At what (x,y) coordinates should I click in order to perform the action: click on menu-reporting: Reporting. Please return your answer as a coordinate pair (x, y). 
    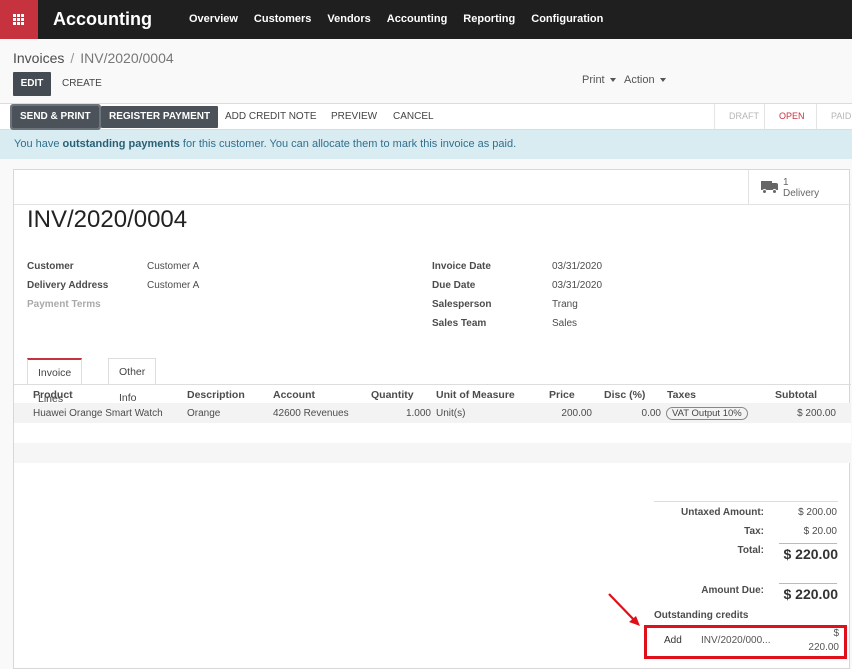
    Looking at the image, I should click on (489, 19).